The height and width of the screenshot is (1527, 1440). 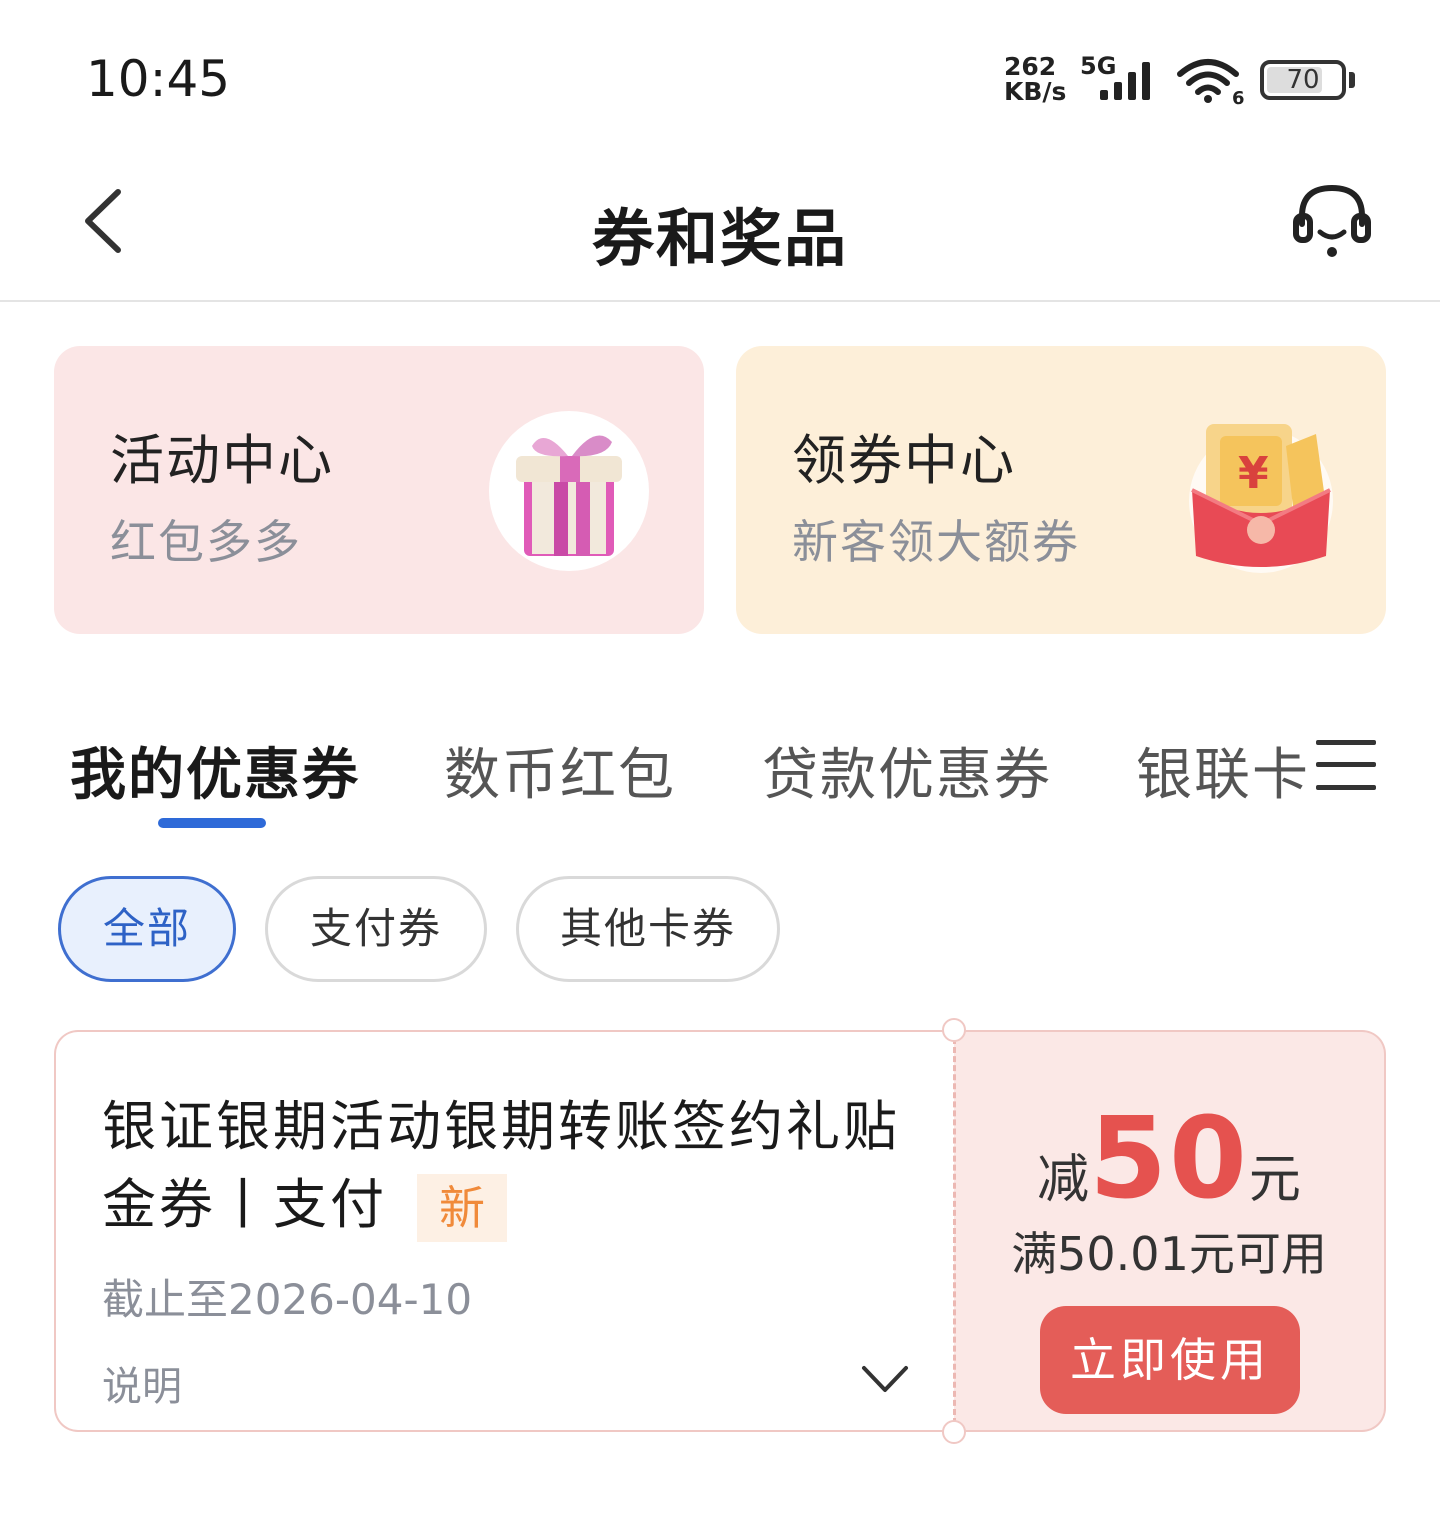 I want to click on amount-value: 50, so click(x=1169, y=1159).